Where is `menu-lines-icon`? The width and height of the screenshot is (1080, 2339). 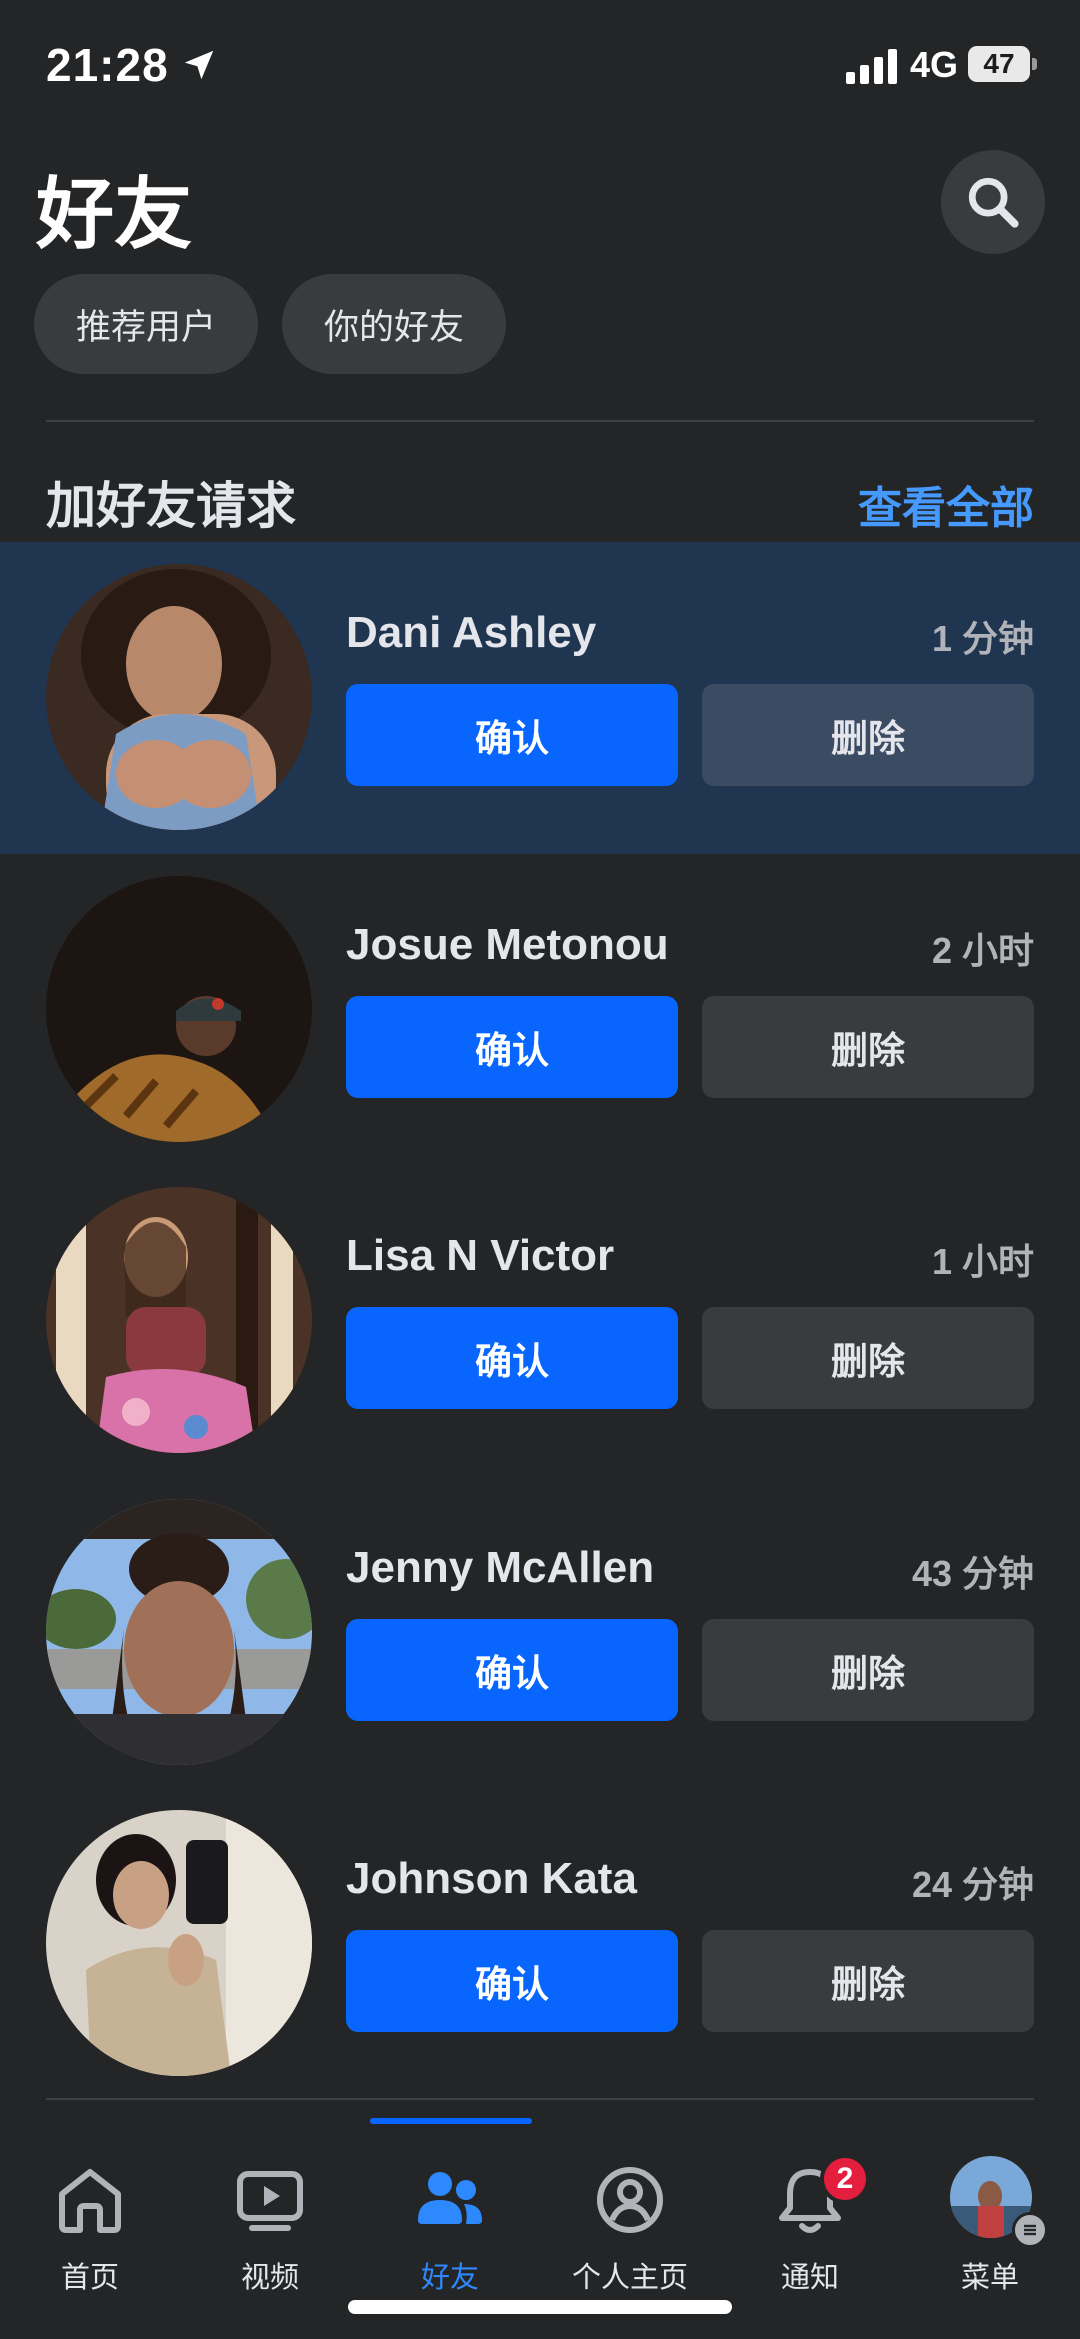 menu-lines-icon is located at coordinates (1030, 2230).